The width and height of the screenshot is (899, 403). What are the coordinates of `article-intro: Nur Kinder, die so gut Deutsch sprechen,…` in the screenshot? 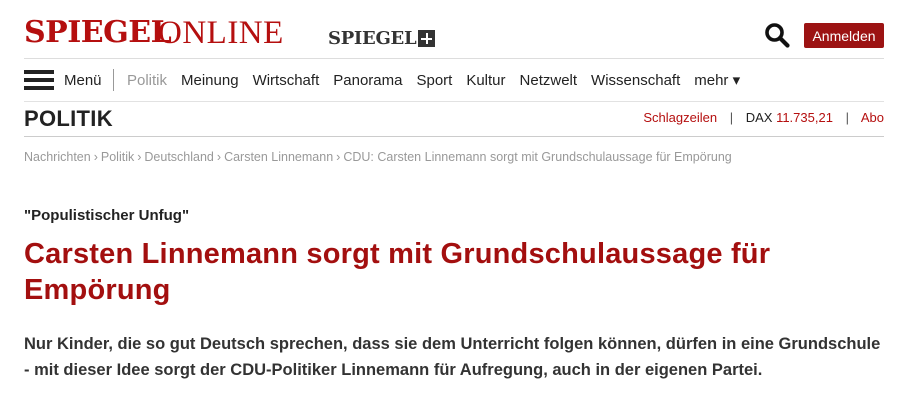 It's located at (452, 357).